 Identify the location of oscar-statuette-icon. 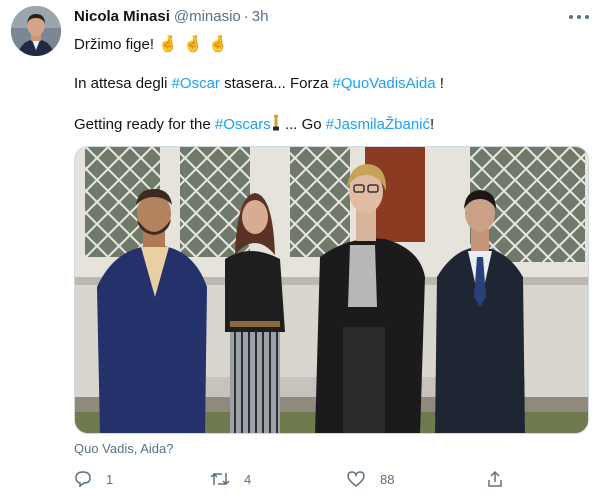
(276, 125).